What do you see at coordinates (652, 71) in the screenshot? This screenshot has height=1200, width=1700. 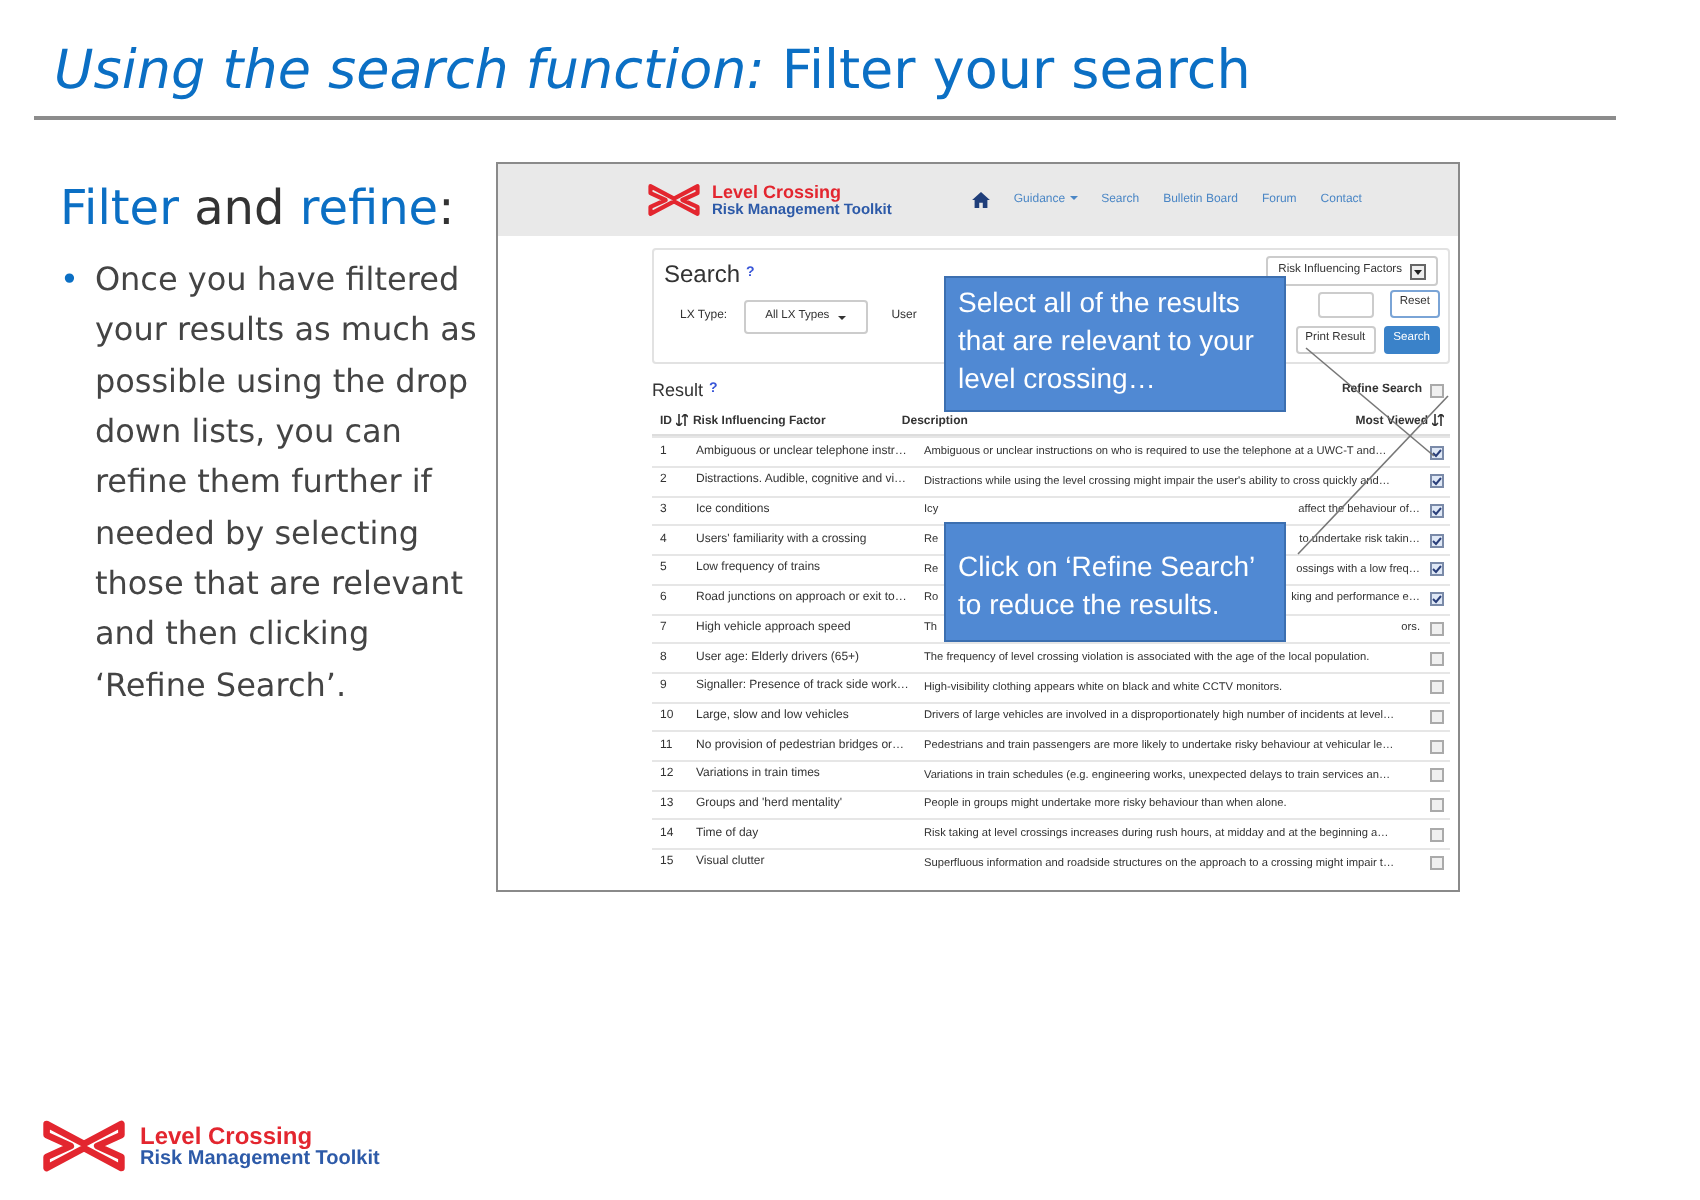 I see `slide-title: Using the search function: Filter your search` at bounding box center [652, 71].